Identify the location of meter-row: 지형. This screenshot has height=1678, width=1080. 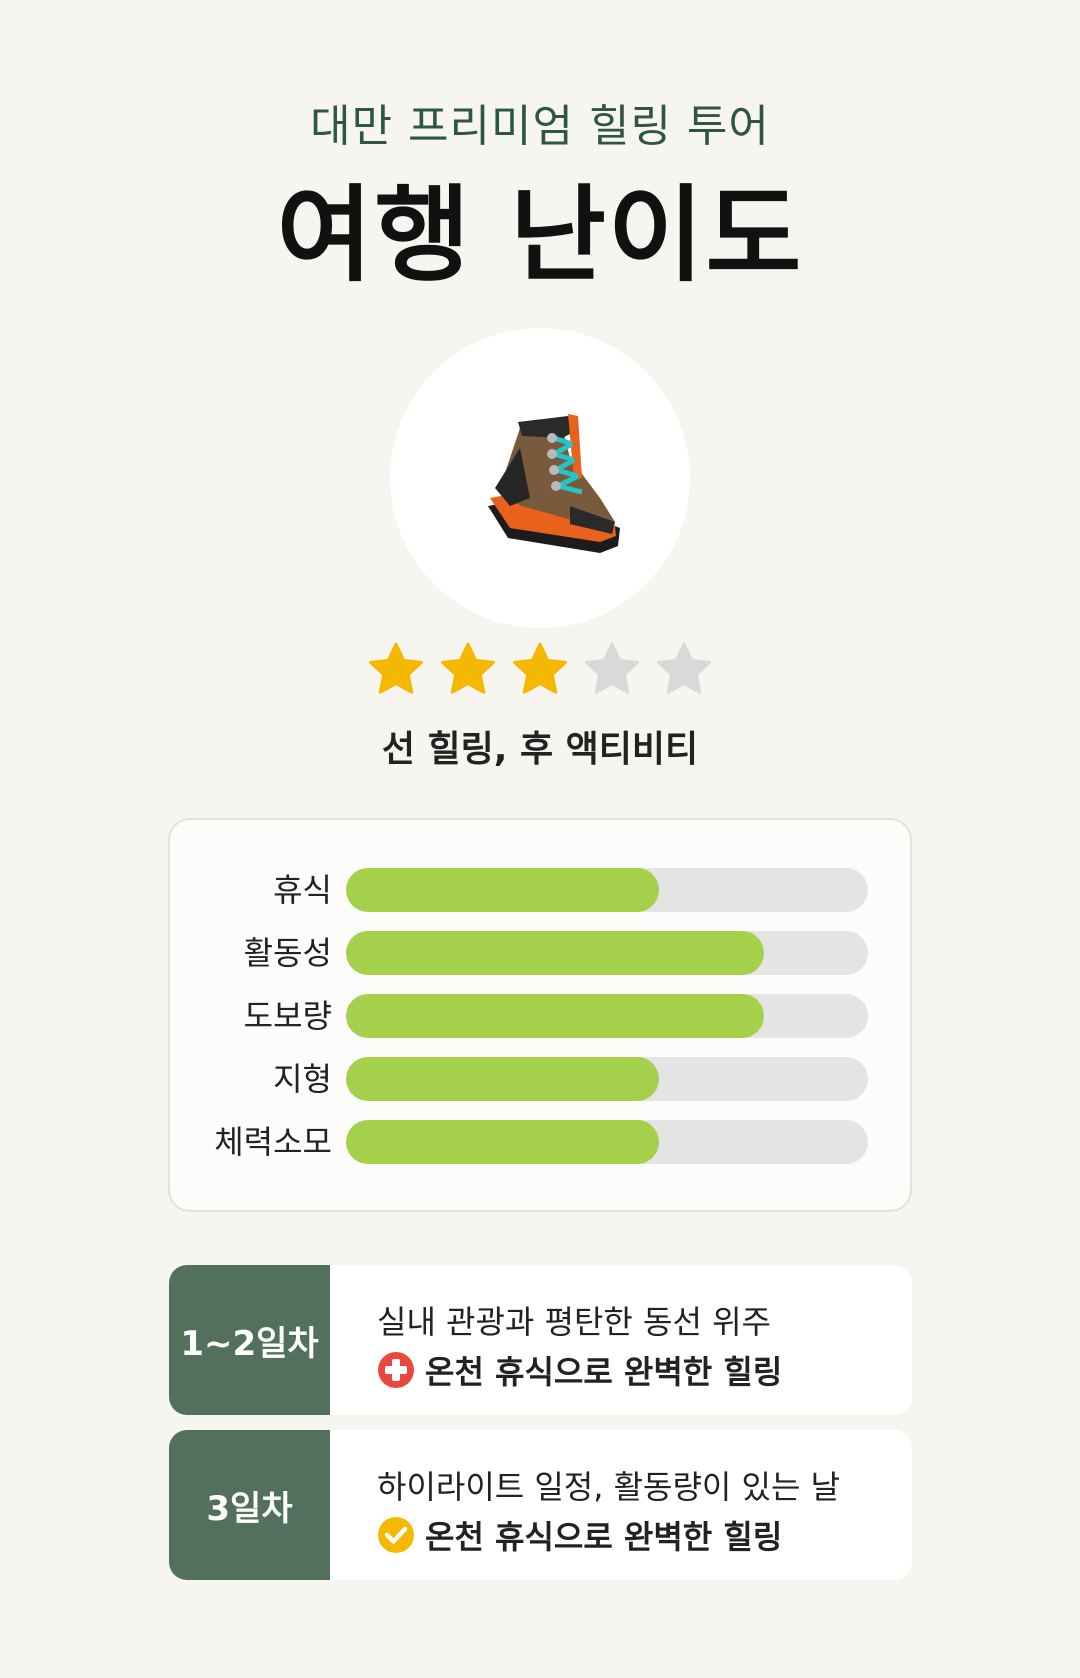
(542, 1079).